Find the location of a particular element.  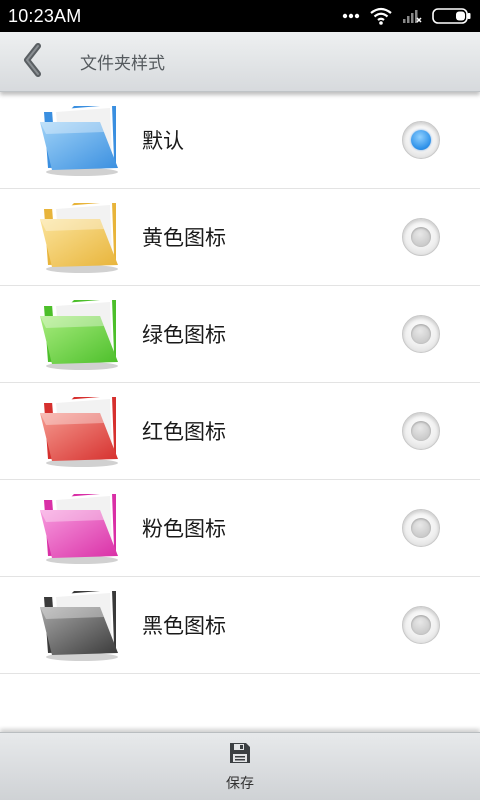

list-item: 红色图标 is located at coordinates (240, 431).